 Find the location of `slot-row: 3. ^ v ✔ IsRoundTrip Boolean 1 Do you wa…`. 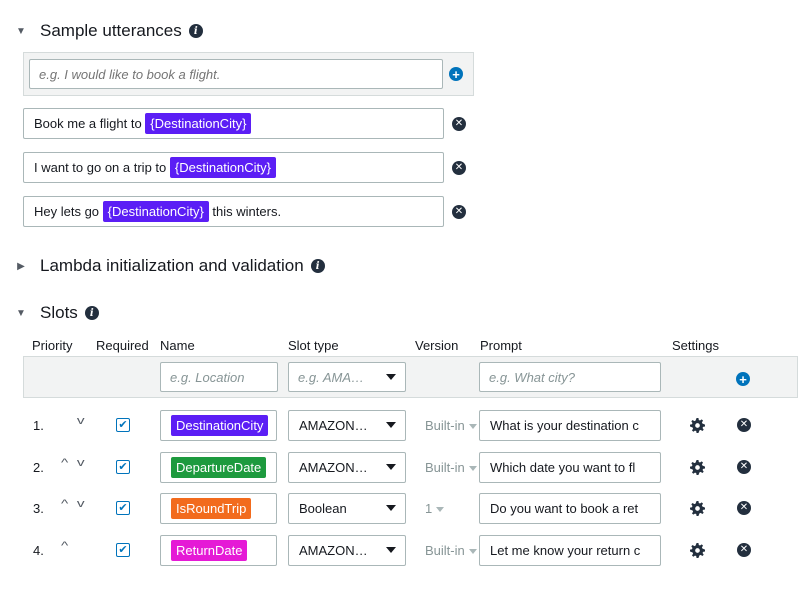

slot-row: 3. ^ v ✔ IsRoundTrip Boolean 1 Do you wa… is located at coordinates (400, 508).